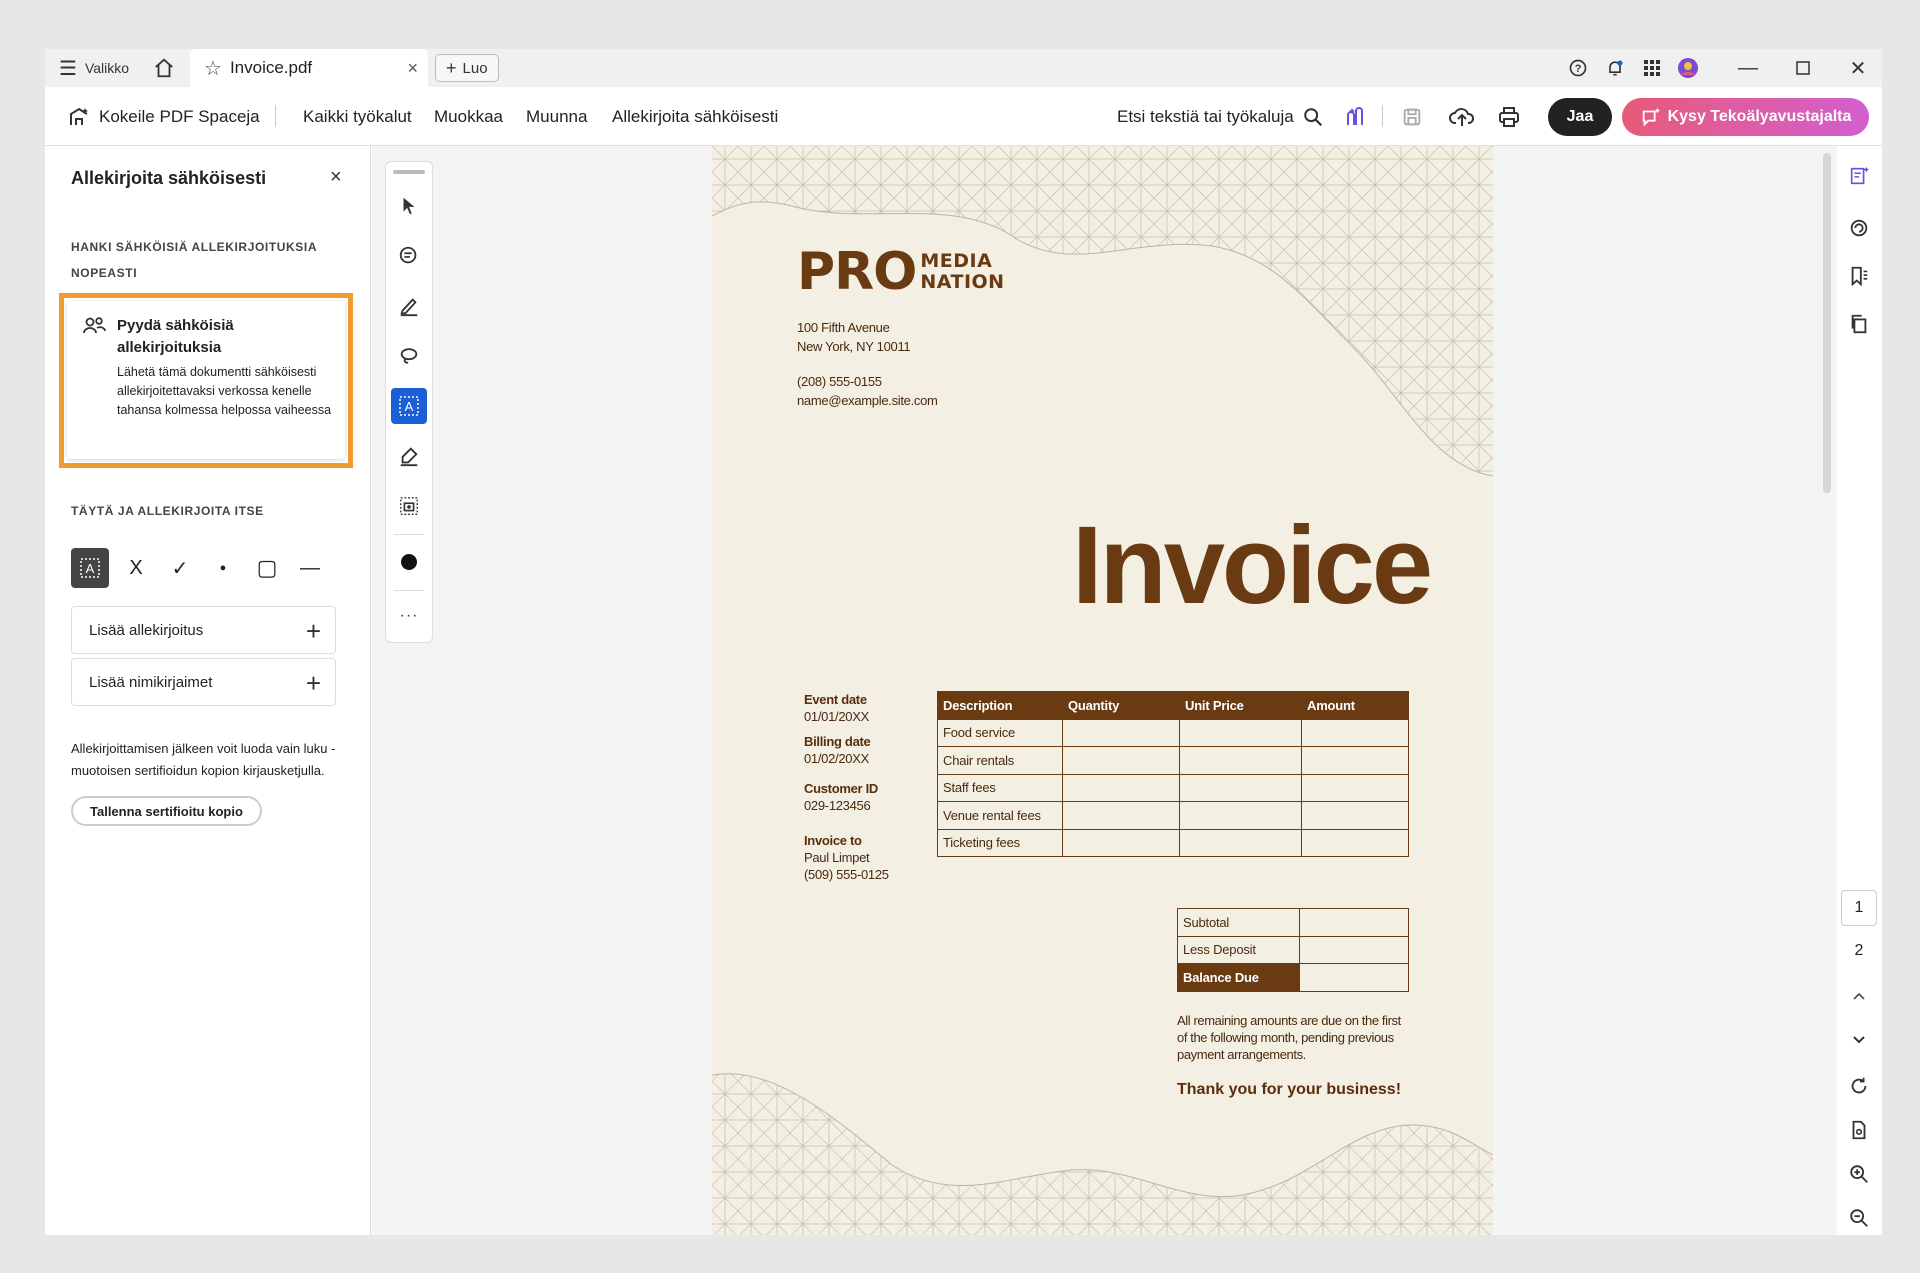  I want to click on edit-menu: Muokkaa, so click(468, 116).